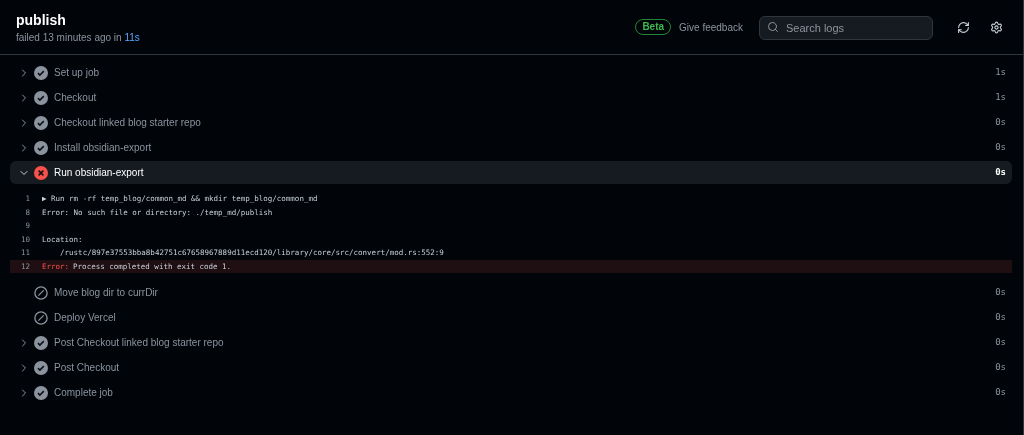  I want to click on job-title: publish, so click(41, 20).